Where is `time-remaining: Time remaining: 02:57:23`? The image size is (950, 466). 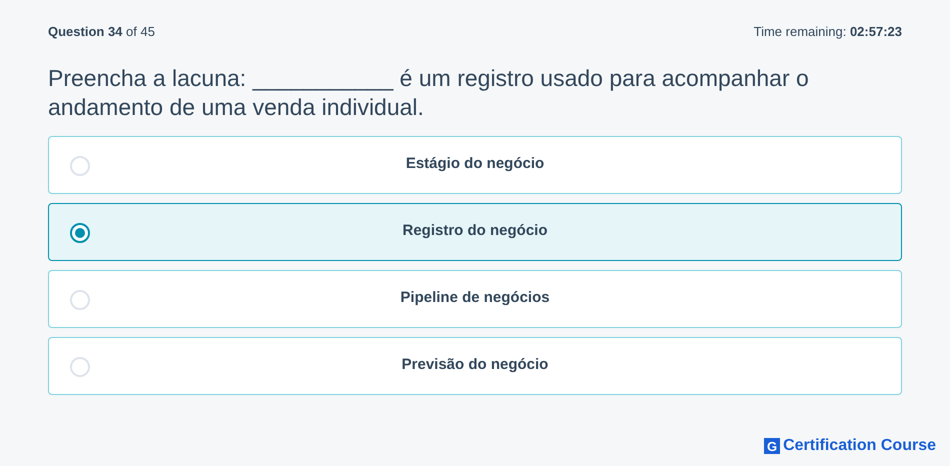
time-remaining: Time remaining: 02:57:23 is located at coordinates (828, 32).